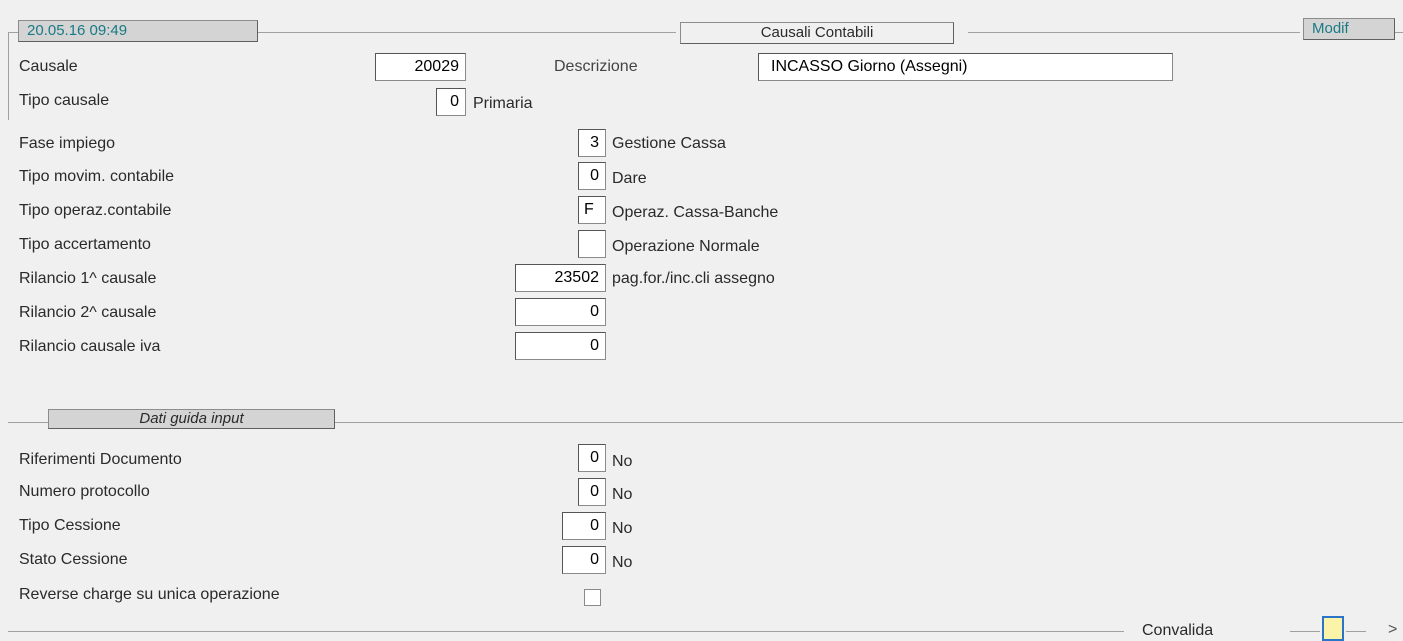 This screenshot has width=1403, height=641. I want to click on rilancio1-desc: pag.for./inc.cli assegno, so click(693, 278).